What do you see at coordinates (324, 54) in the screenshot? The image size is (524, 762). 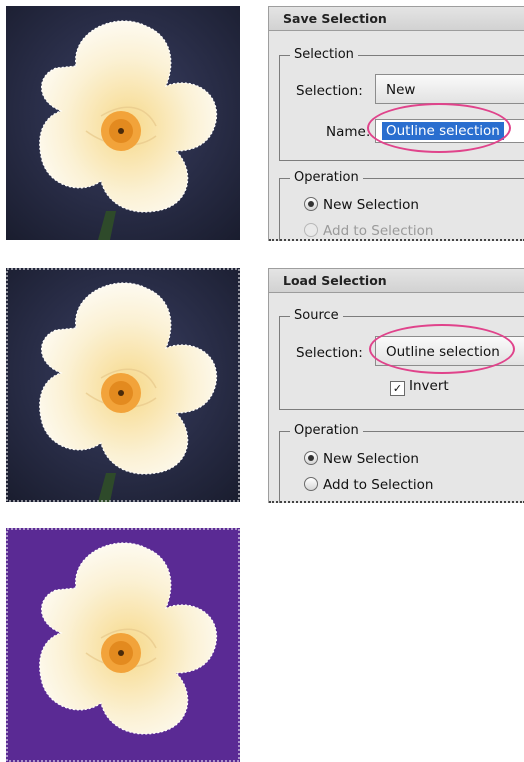 I see `group-title: Selection` at bounding box center [324, 54].